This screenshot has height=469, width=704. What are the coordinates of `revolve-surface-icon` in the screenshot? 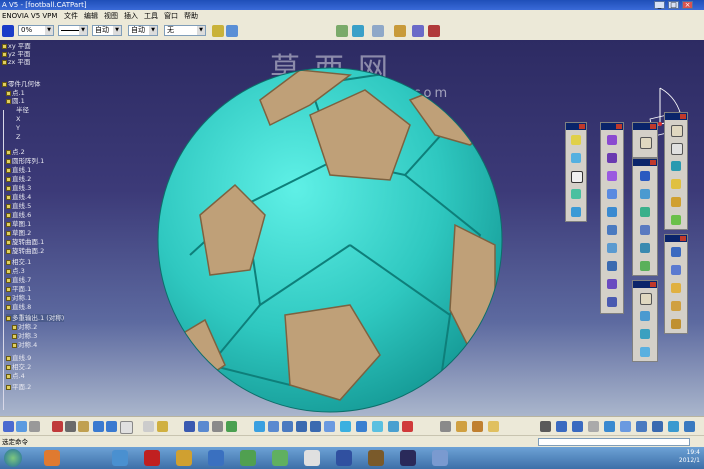 It's located at (612, 158).